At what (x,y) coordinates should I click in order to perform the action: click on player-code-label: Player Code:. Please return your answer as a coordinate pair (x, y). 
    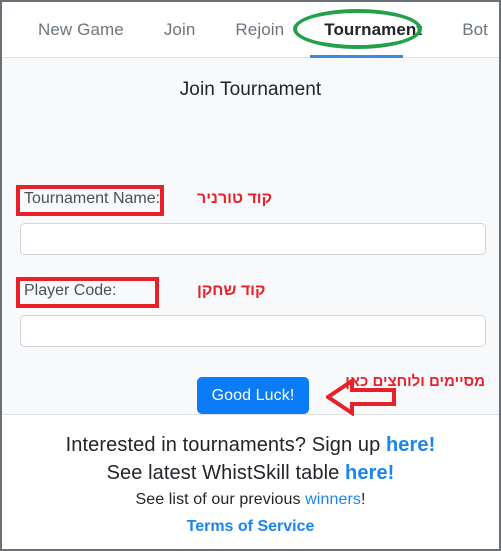
    Looking at the image, I should click on (70, 290).